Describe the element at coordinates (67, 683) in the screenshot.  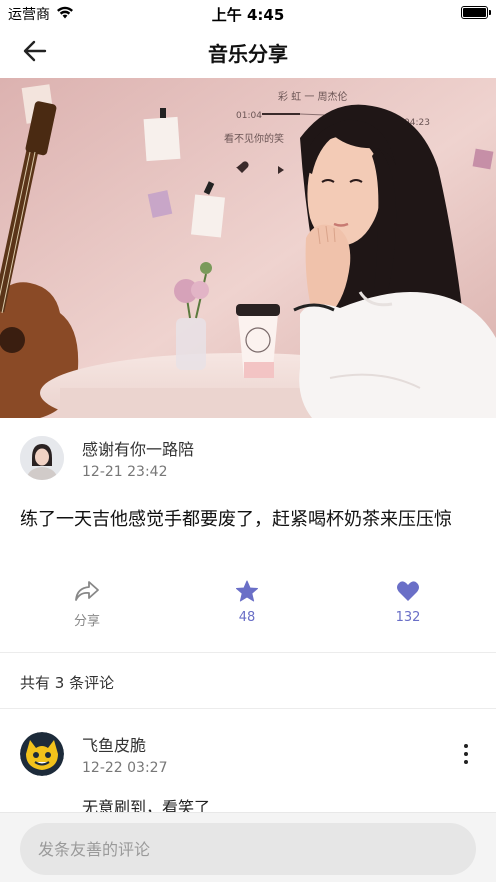
I see `comments-count: 共有 3 条评论` at that location.